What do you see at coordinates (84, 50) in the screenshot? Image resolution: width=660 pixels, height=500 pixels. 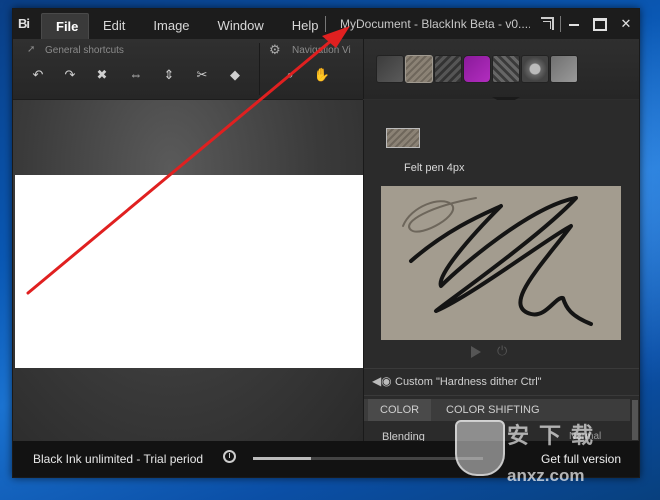 I see `general-shortcuts-label: General shortcuts` at bounding box center [84, 50].